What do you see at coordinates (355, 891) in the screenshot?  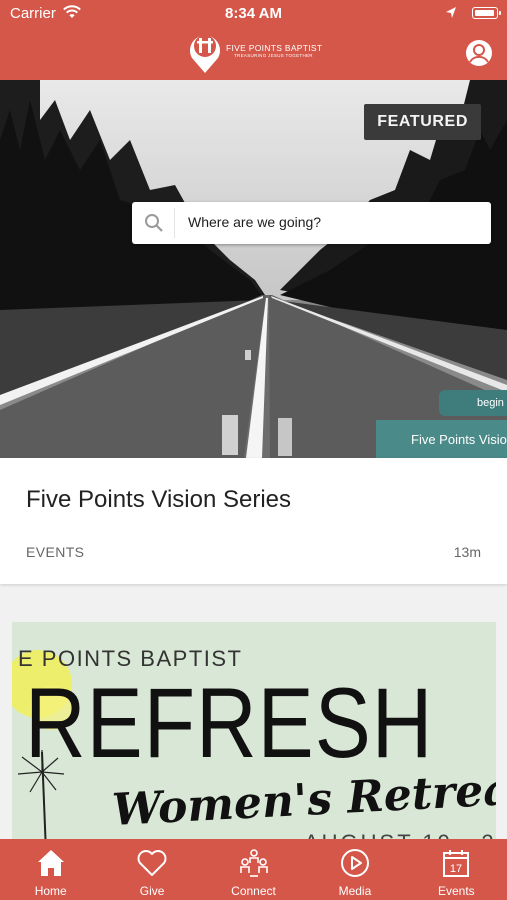 I see `tab-media-label: Media` at bounding box center [355, 891].